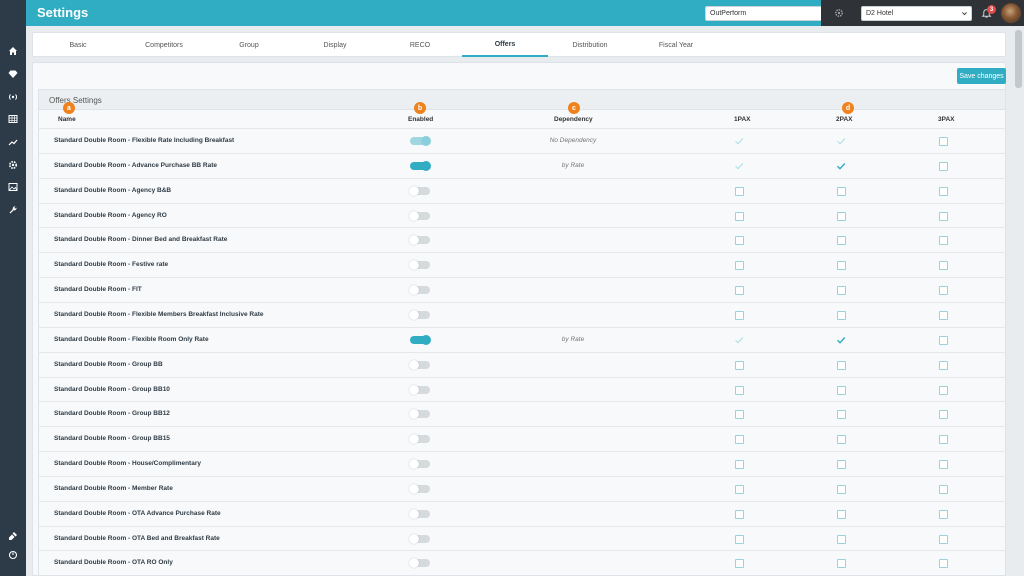 This screenshot has width=1024, height=576. I want to click on tab-distribution: Distribution, so click(590, 45).